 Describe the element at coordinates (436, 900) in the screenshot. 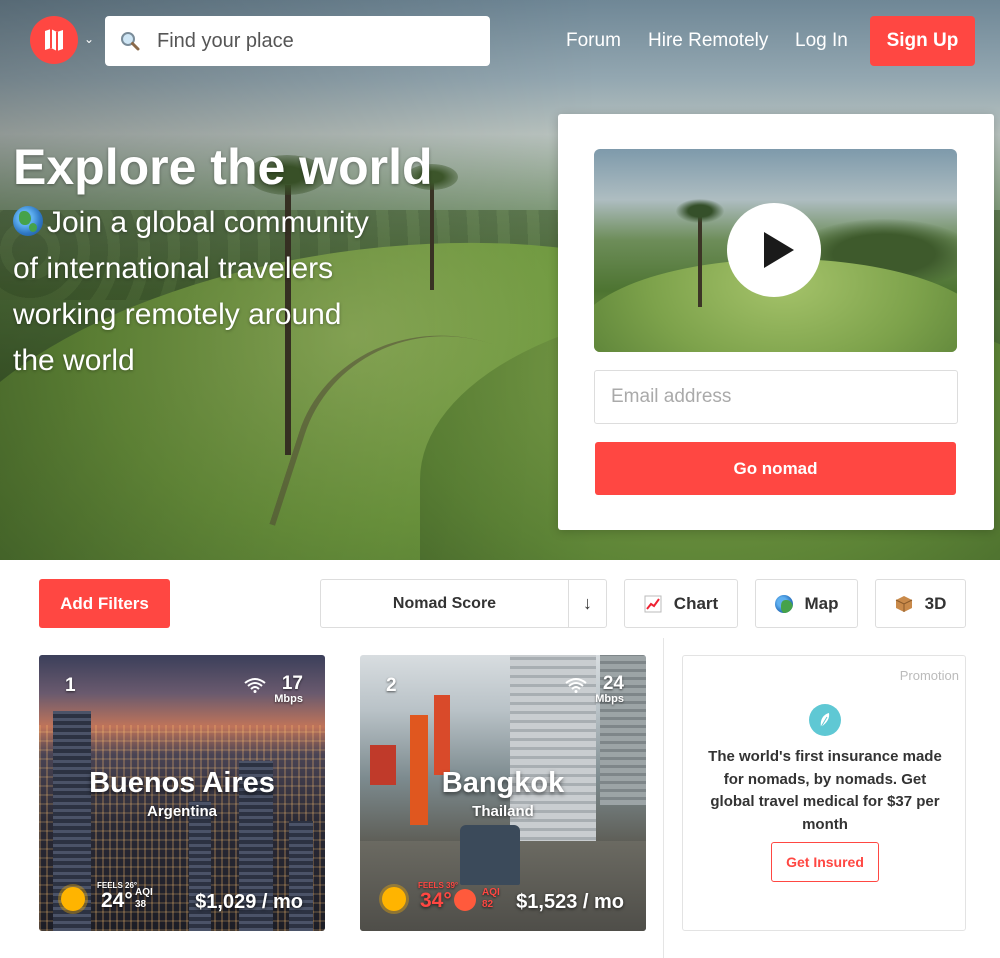

I see `temperature: 34°` at that location.